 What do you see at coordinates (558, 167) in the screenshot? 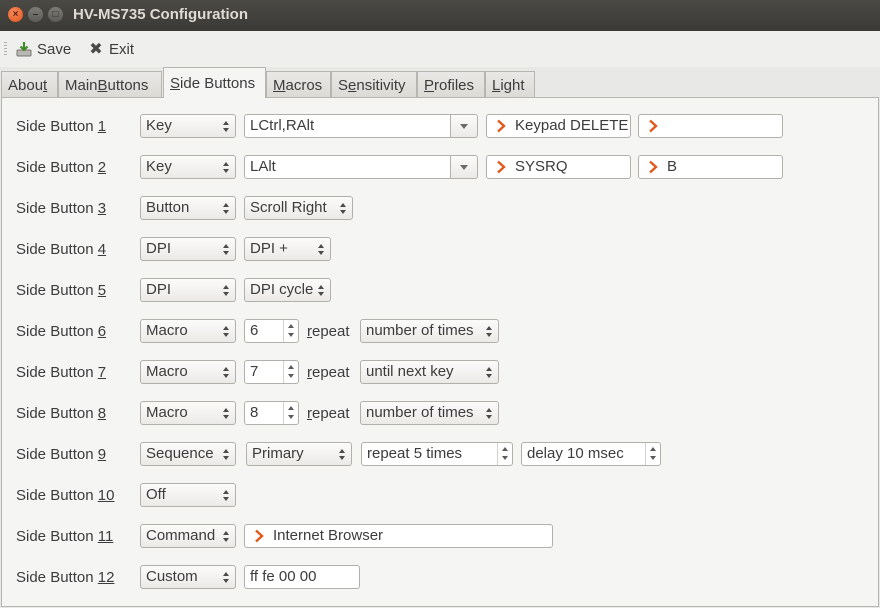
I see `key1-field: SYSRQ` at bounding box center [558, 167].